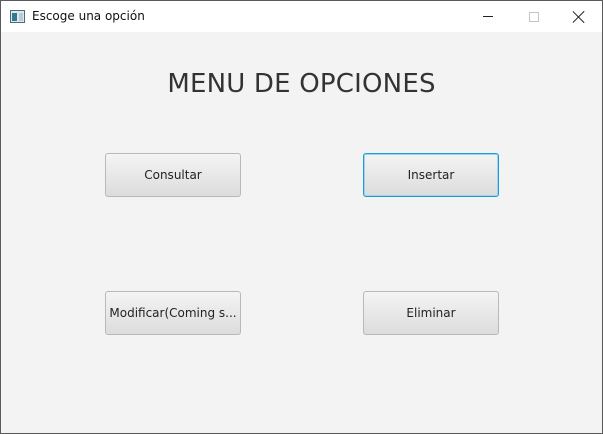 The image size is (603, 434). I want to click on minimize-icon, so click(488, 16).